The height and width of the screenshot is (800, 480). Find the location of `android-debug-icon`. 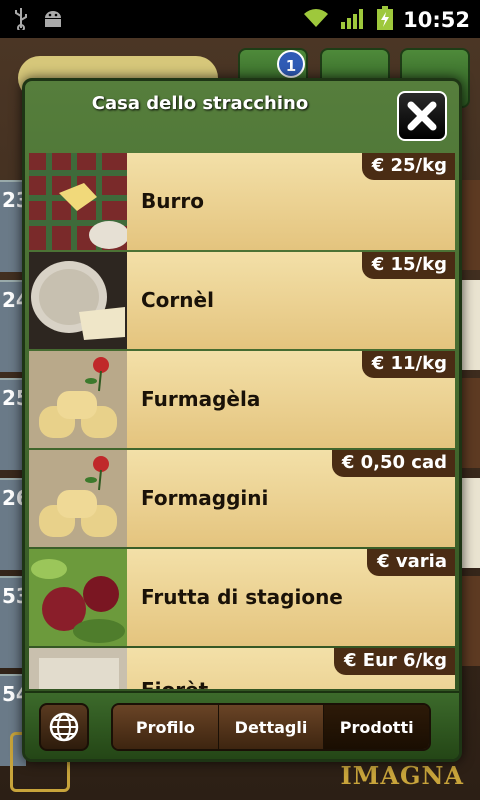

android-debug-icon is located at coordinates (53, 21).